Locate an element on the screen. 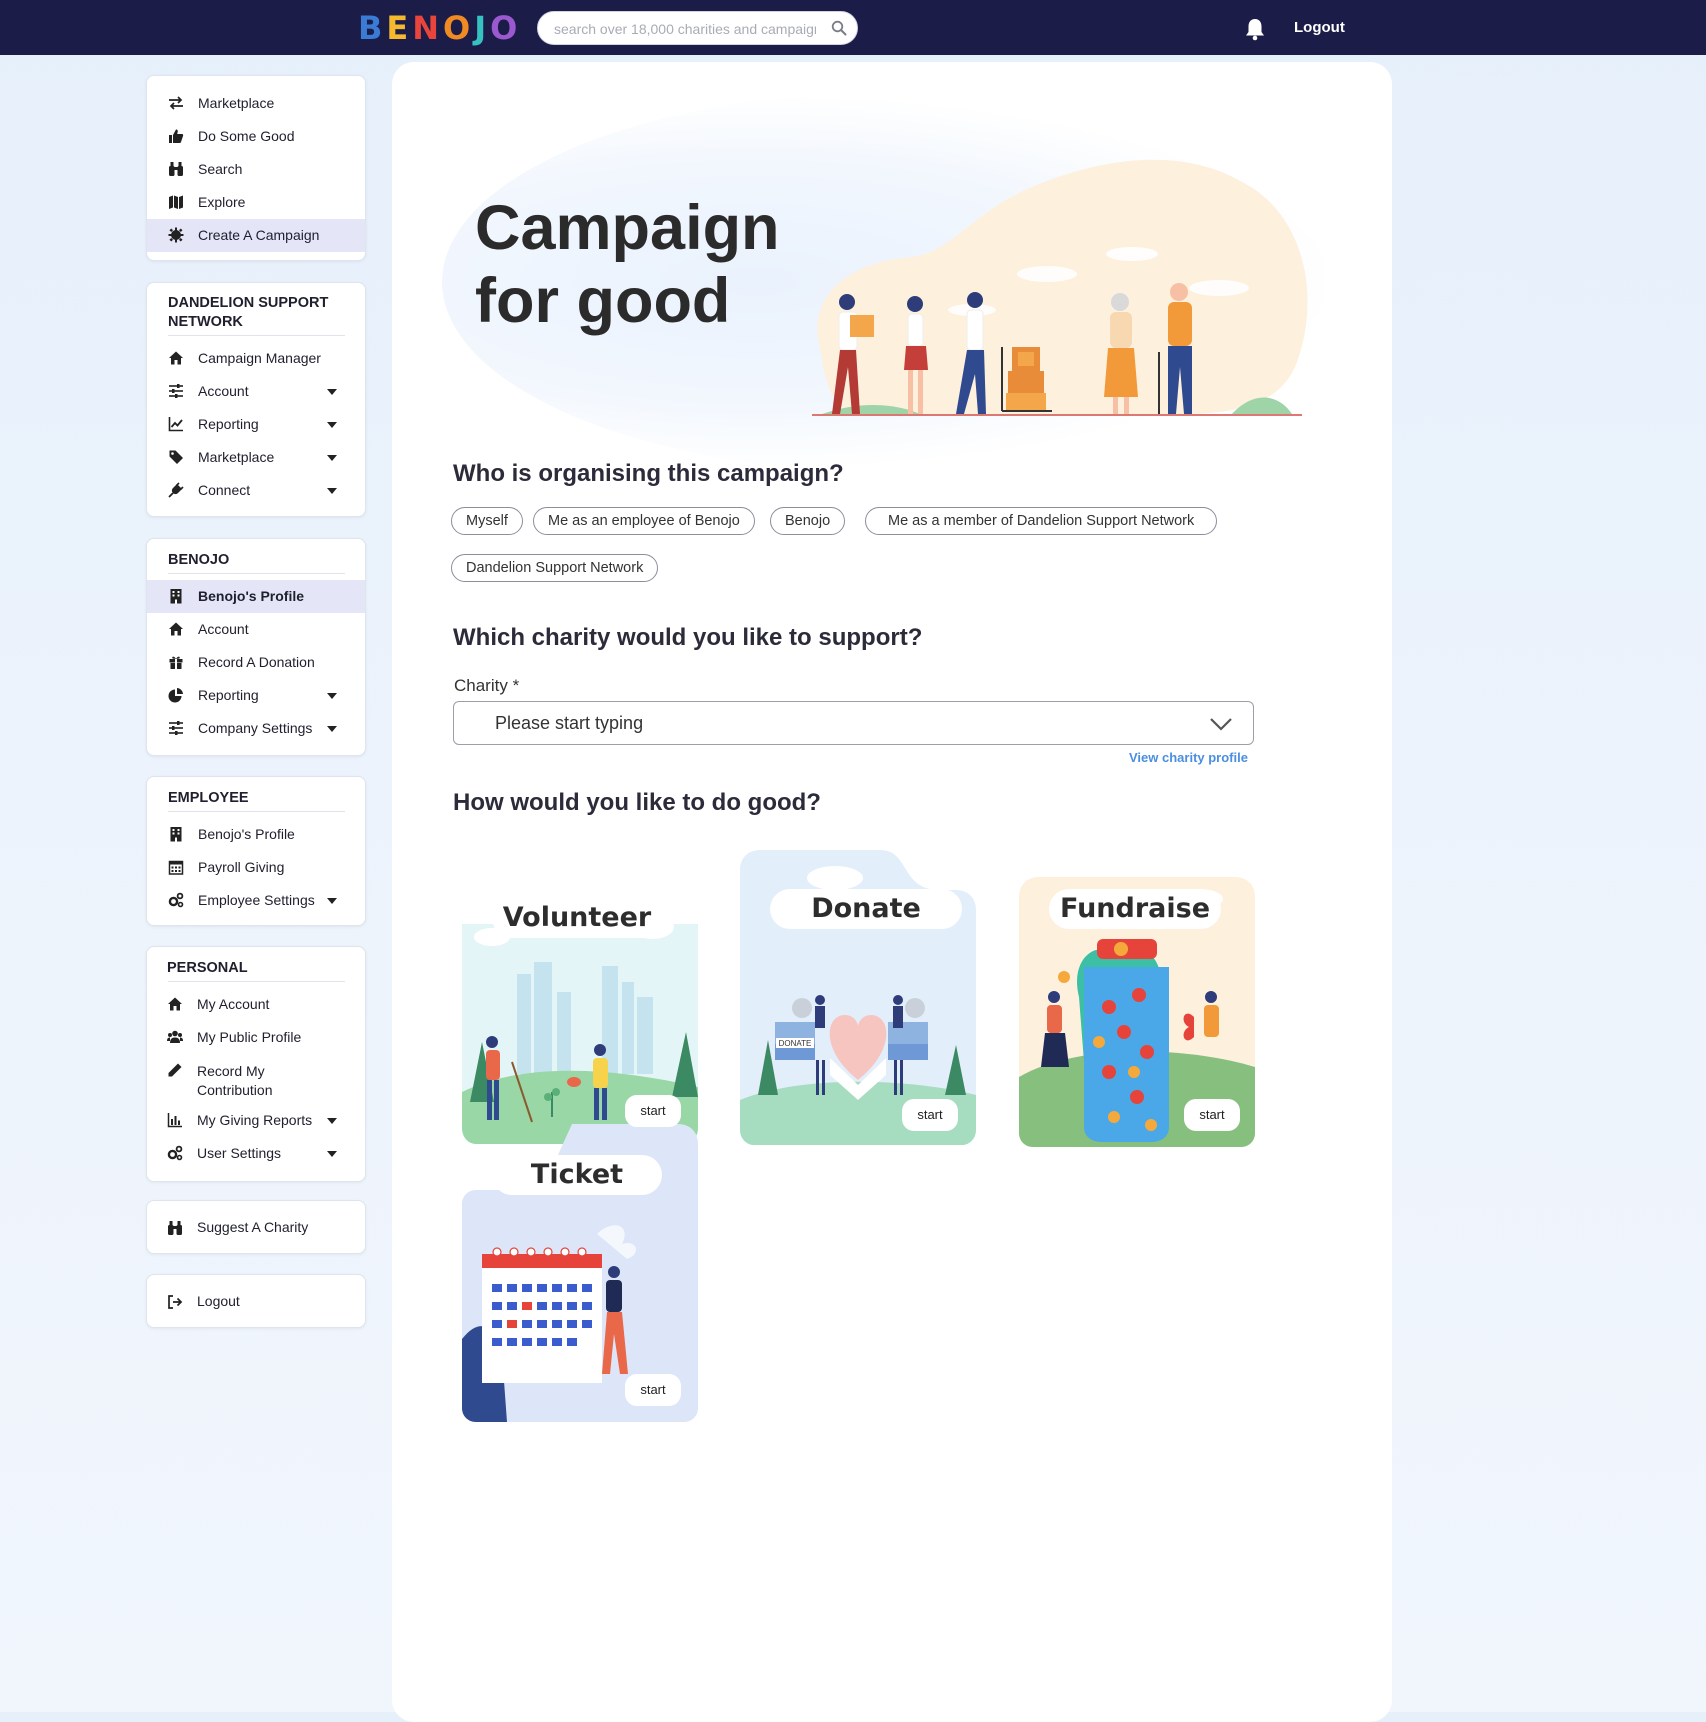 This screenshot has width=1706, height=1722. tile-title: Volunteer is located at coordinates (577, 918).